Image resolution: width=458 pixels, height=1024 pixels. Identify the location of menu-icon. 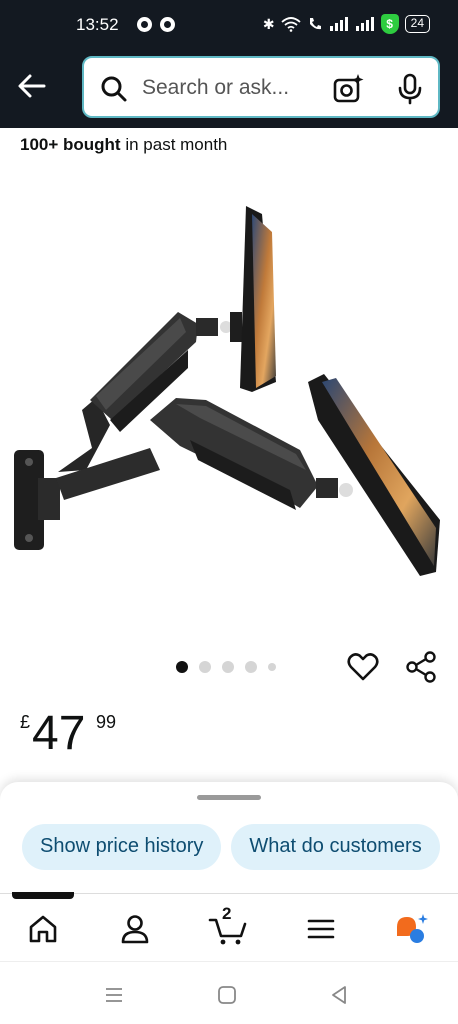
(321, 929).